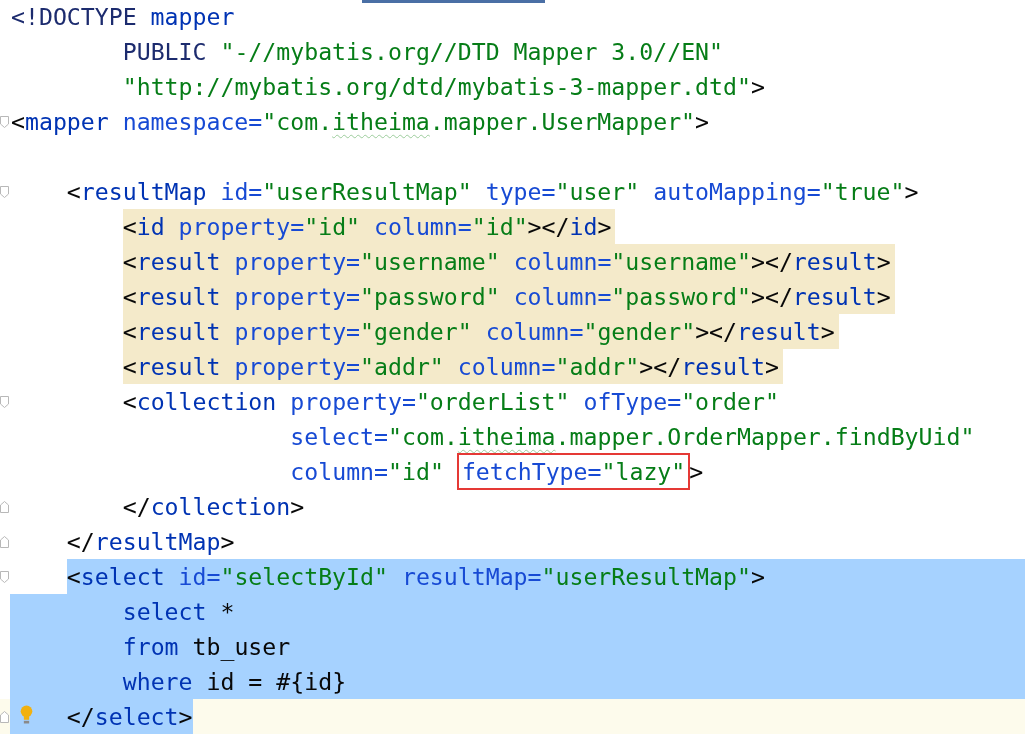 This screenshot has height=742, width=1025. I want to click on code-line: PUBLIC "-//mybatis.org//DTD Mapper 3.0//EN", so click(422, 52).